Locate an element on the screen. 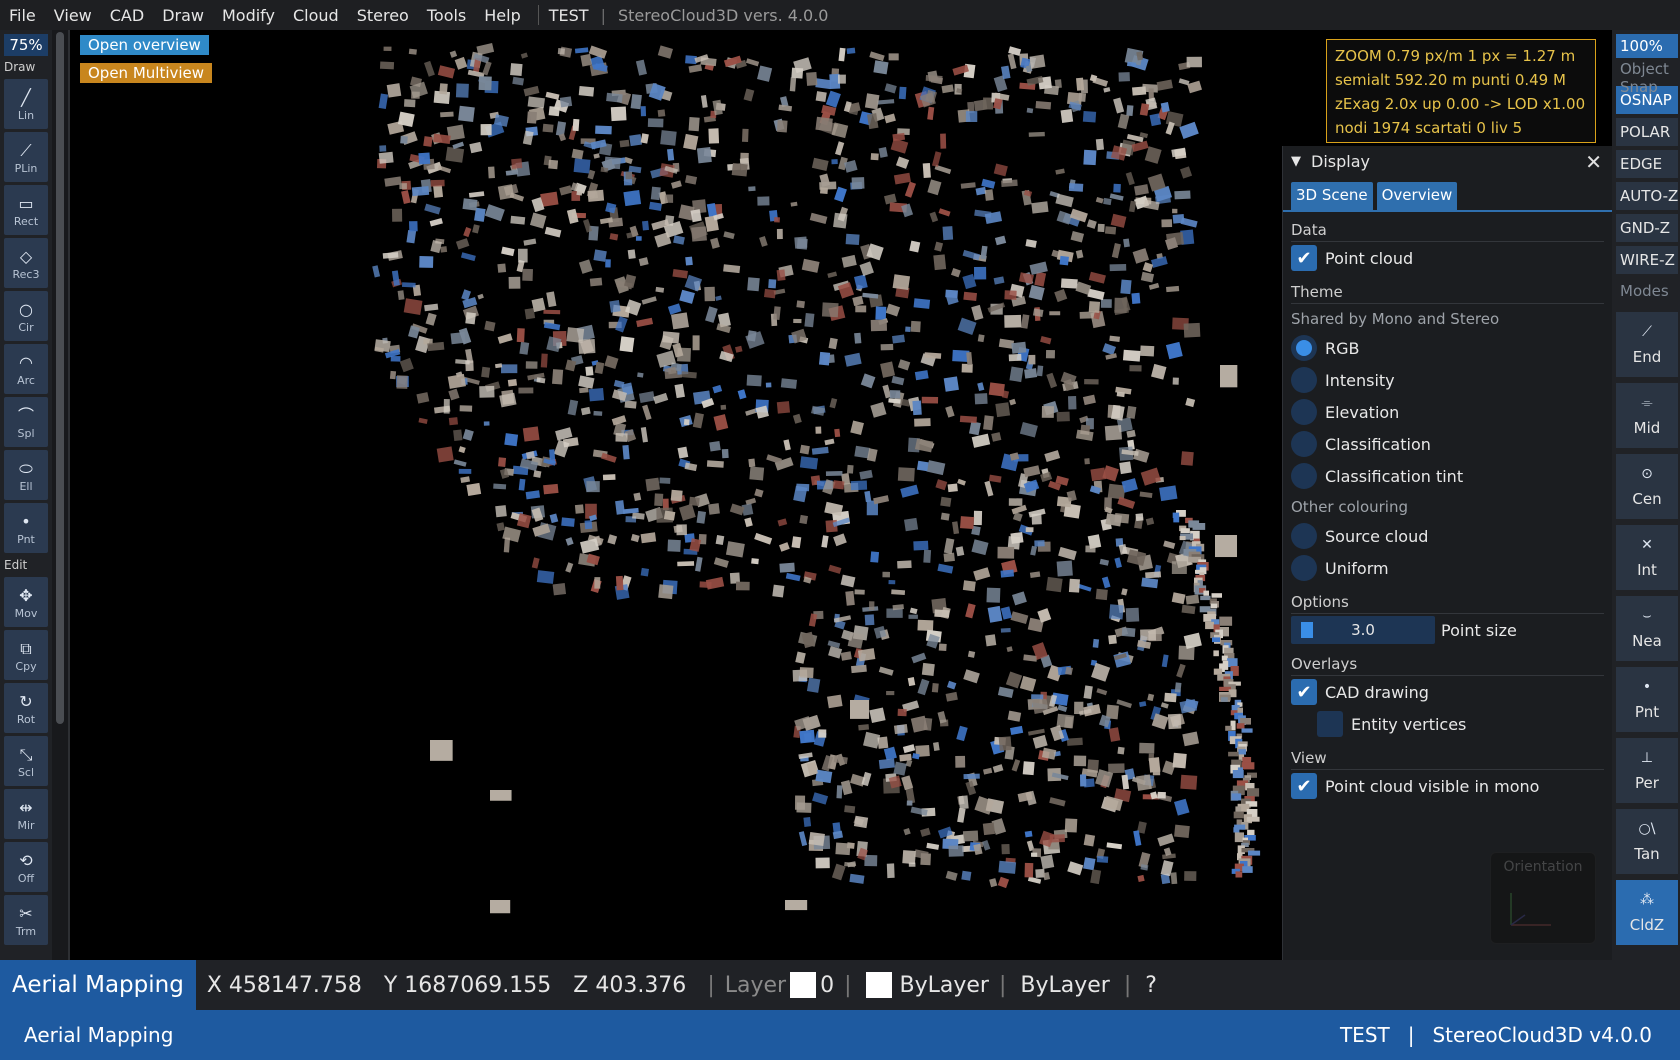  tool-cpy: ⧉ Cpy is located at coordinates (26, 655).